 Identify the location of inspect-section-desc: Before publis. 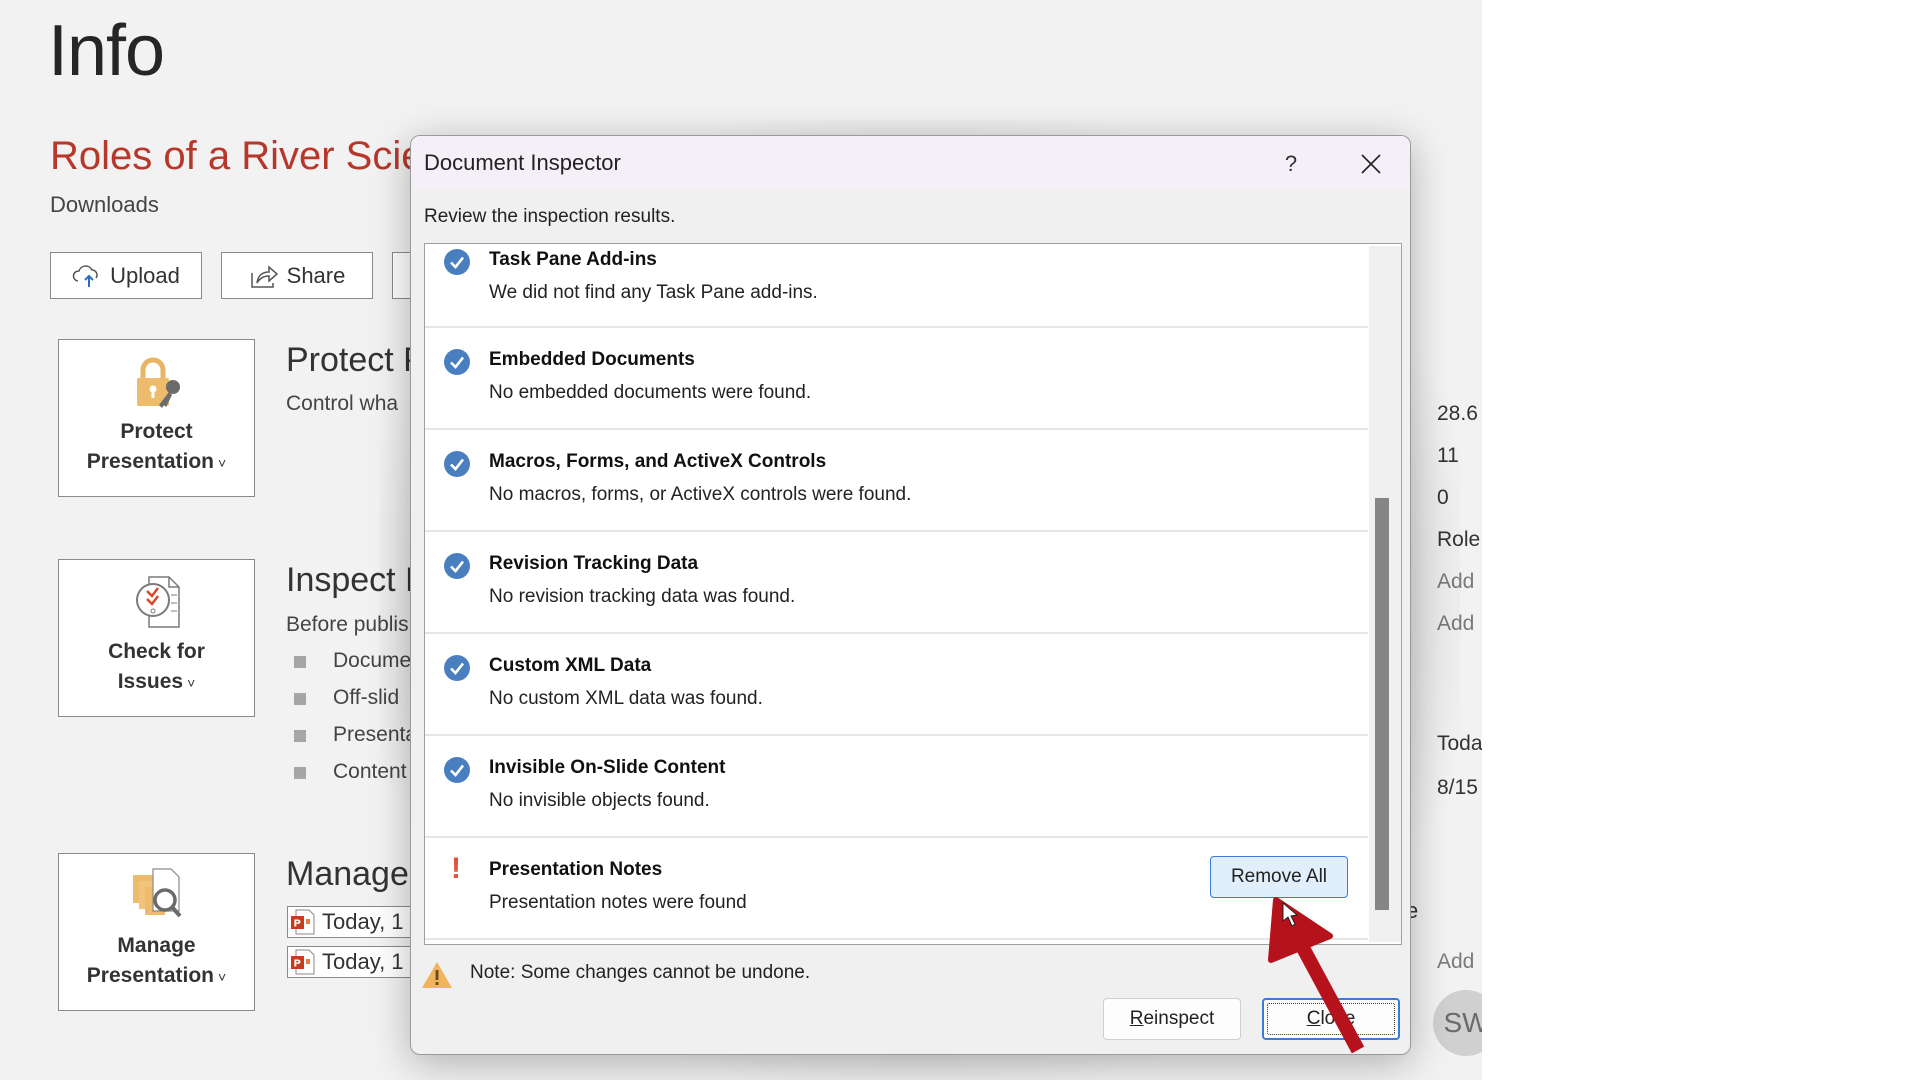
(347, 624).